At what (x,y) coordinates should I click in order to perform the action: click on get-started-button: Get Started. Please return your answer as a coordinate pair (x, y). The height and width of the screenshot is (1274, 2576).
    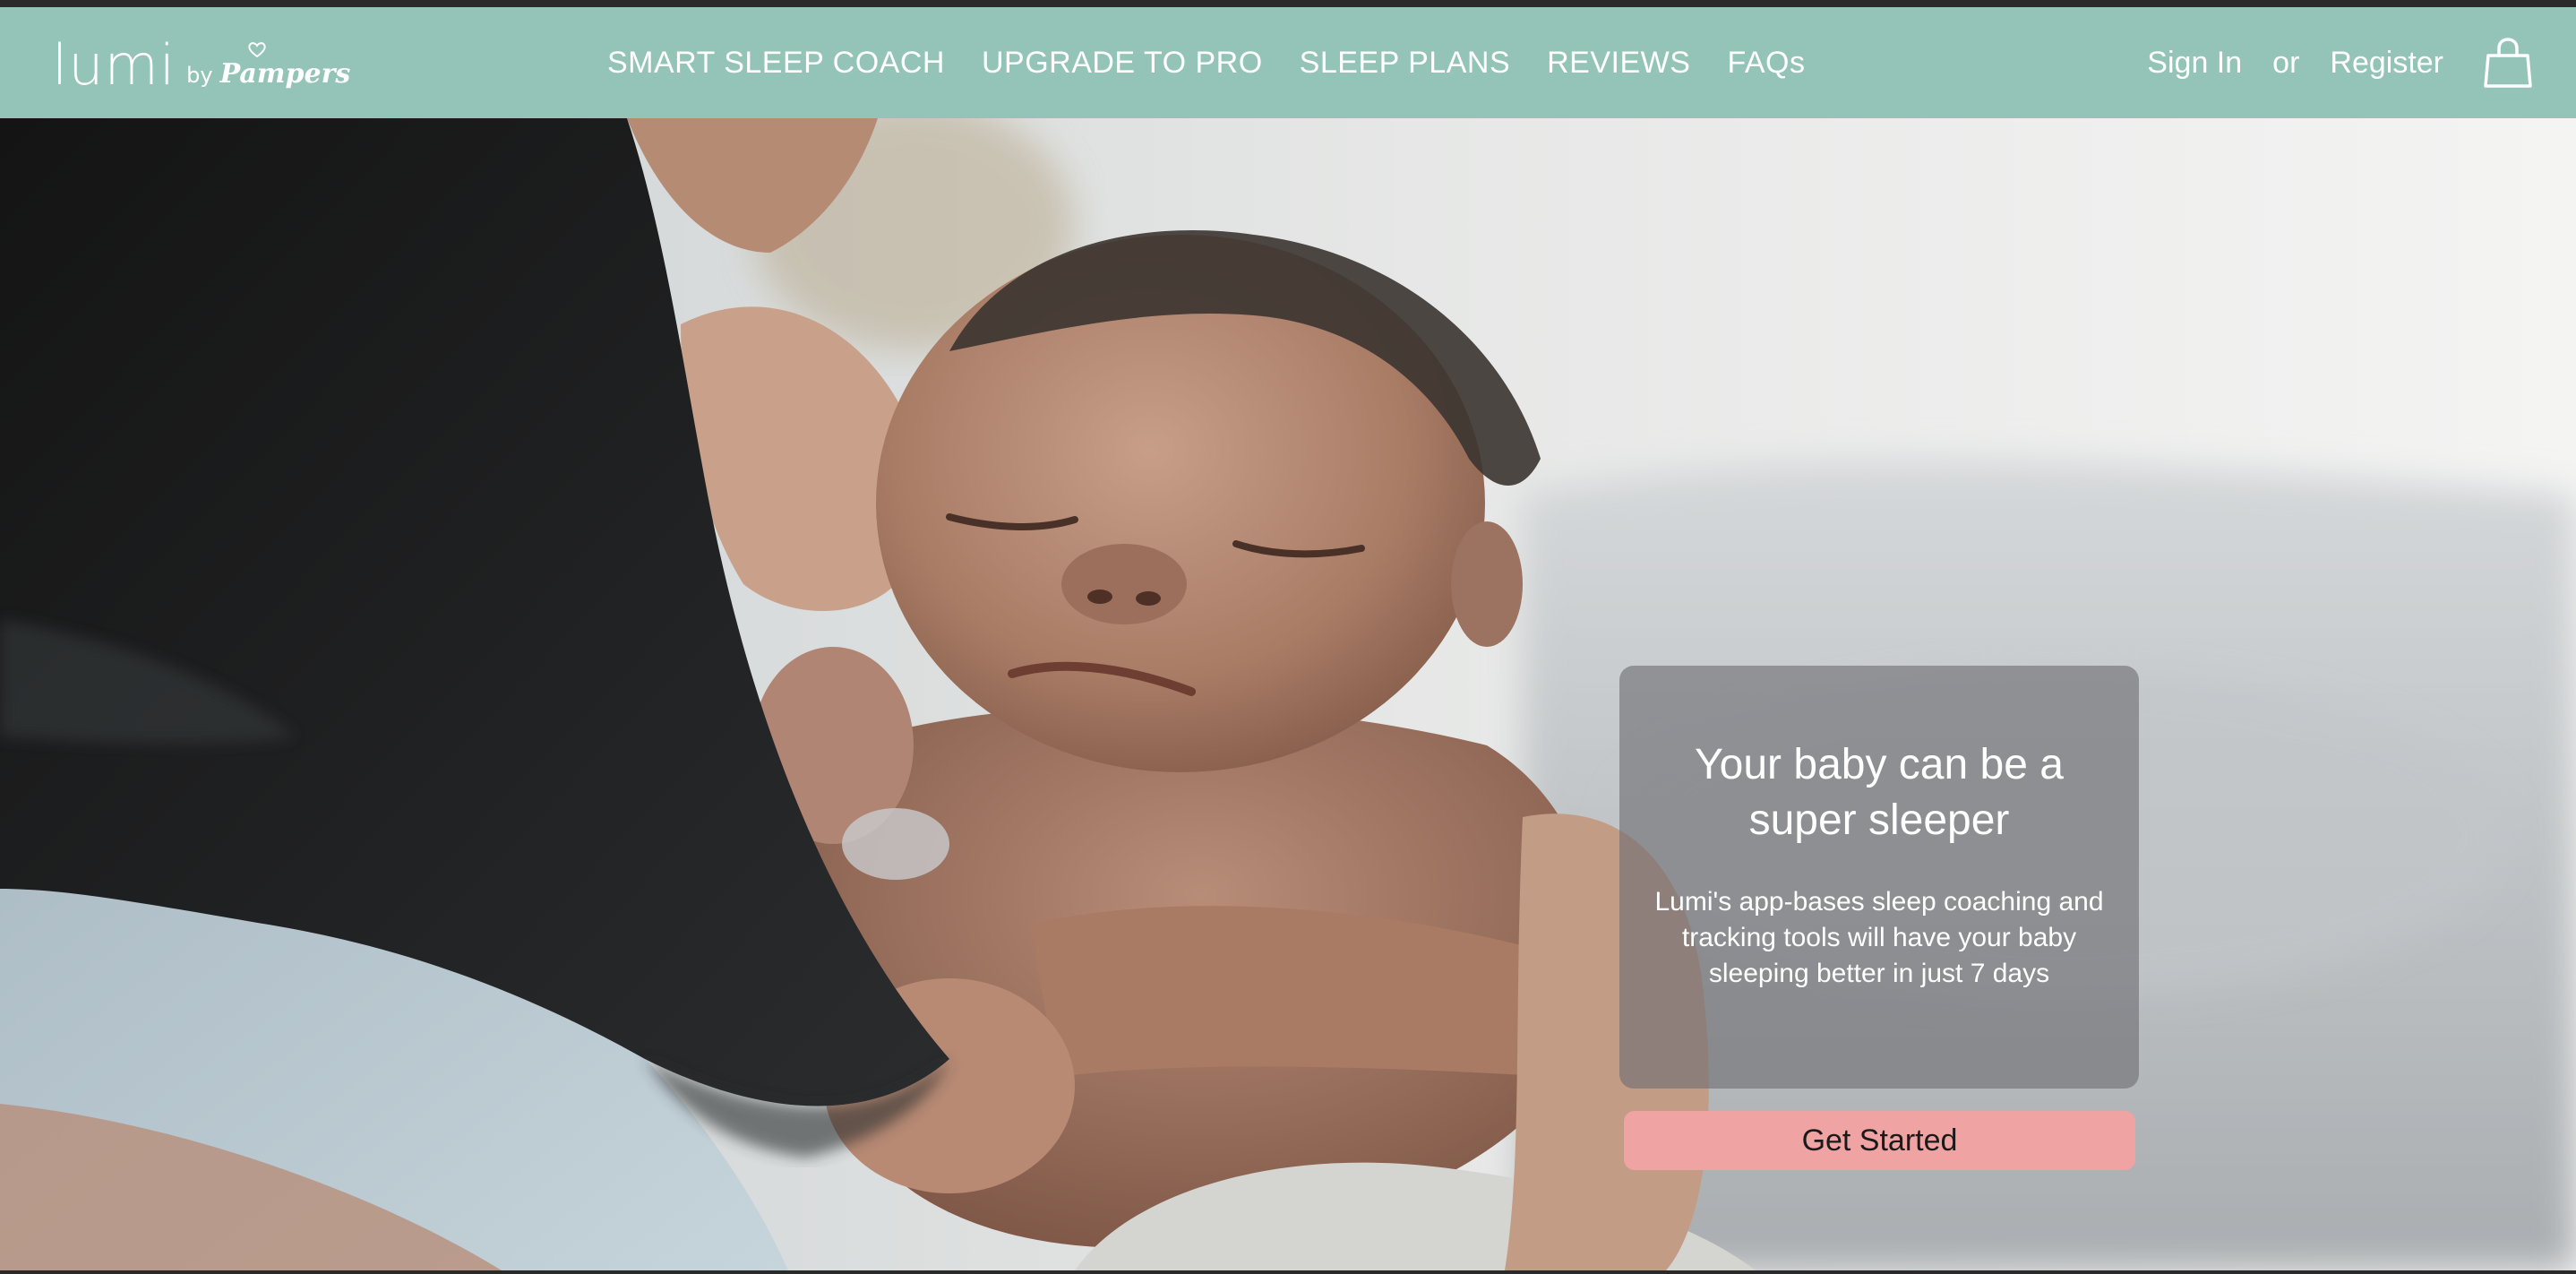
    Looking at the image, I should click on (1879, 1140).